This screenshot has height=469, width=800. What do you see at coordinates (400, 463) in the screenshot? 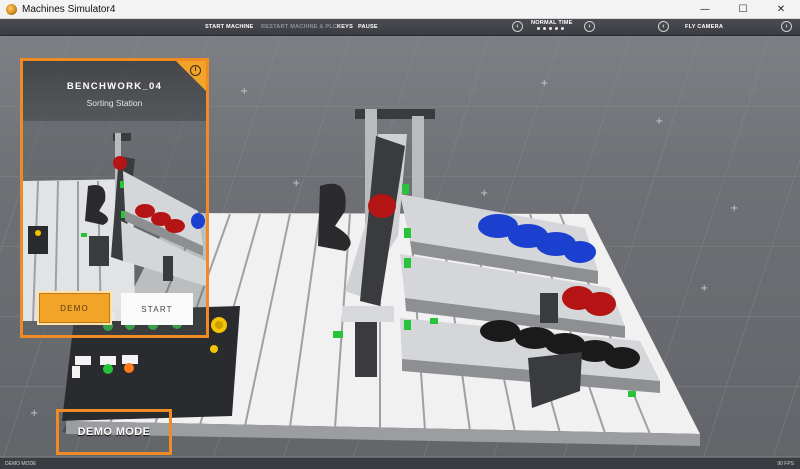
I see `status-bar: DEMO MODE 90 FPS` at bounding box center [400, 463].